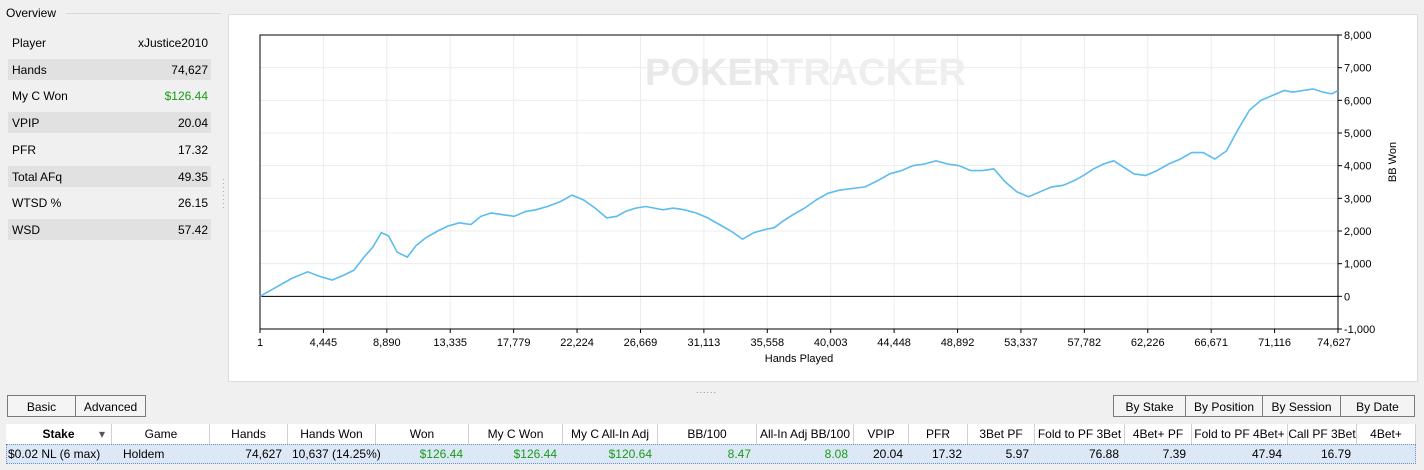 The width and height of the screenshot is (1424, 470). Describe the element at coordinates (1377, 406) in the screenshot. I see `by-date-button: By Date` at that location.